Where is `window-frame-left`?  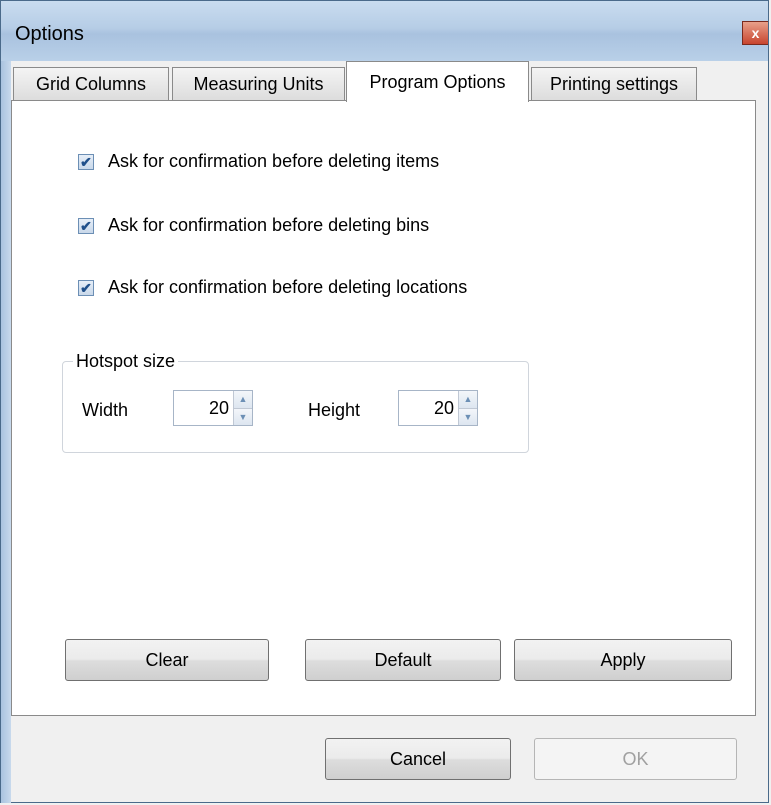
window-frame-left is located at coordinates (6, 432).